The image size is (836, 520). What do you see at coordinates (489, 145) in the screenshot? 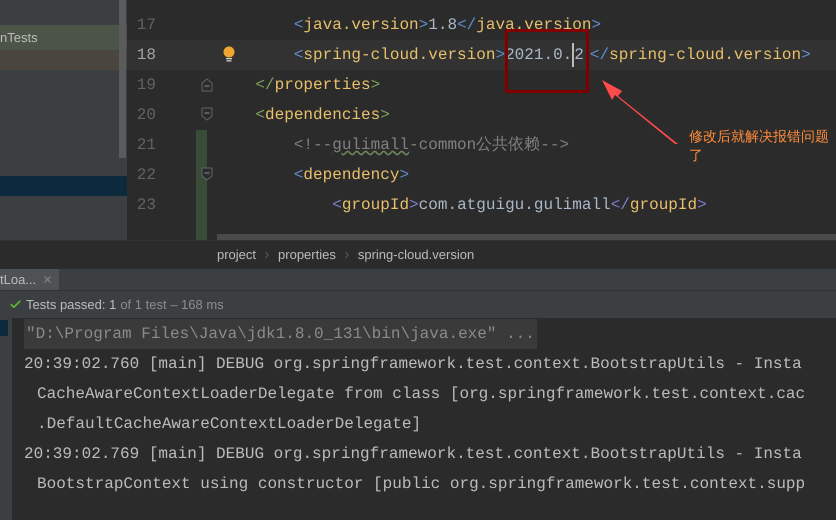
I see `code-comment: -common公共依赖-->` at bounding box center [489, 145].